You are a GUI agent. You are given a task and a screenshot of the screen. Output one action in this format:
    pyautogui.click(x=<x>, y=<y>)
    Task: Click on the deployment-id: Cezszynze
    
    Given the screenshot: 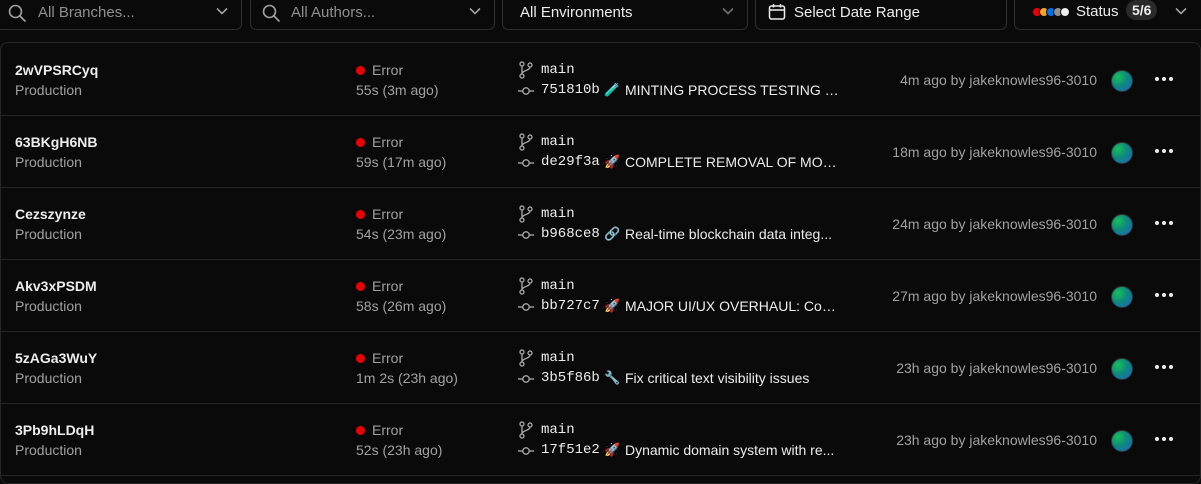 What is the action you would take?
    pyautogui.click(x=50, y=214)
    